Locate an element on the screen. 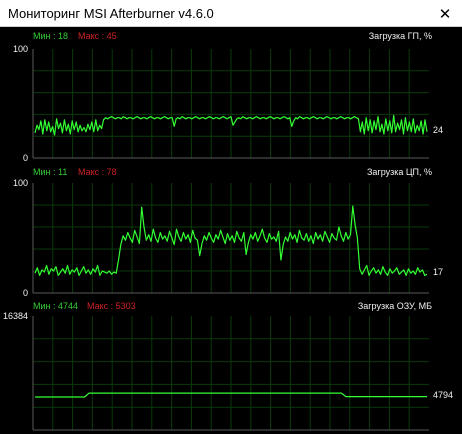 The height and width of the screenshot is (434, 462). close-icon: ✕ is located at coordinates (445, 14).